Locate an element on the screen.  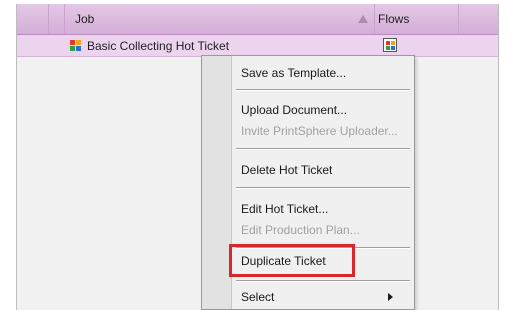
menu-item-duplicate-ticket: Duplicate Ticket is located at coordinates (283, 261).